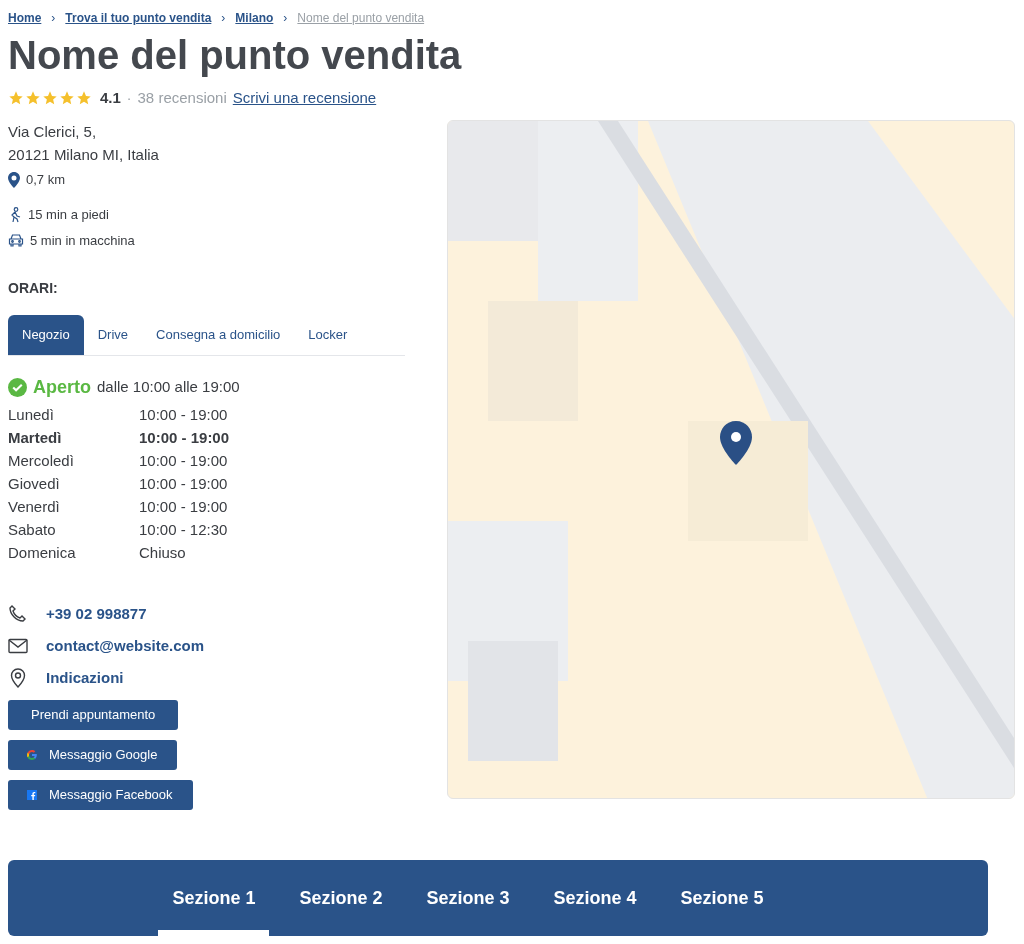 Image resolution: width=1024 pixels, height=944 pixels. I want to click on weekday: Martedì, so click(35, 438).